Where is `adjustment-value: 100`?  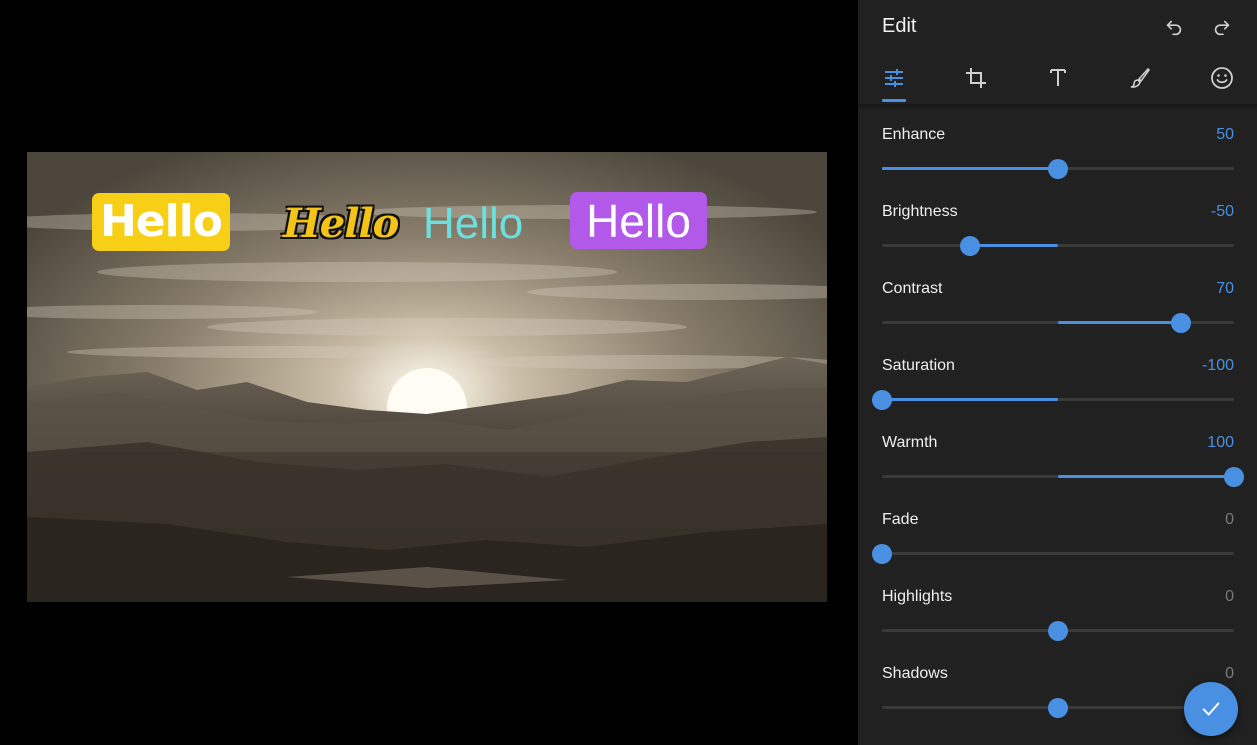
adjustment-value: 100 is located at coordinates (1220, 442).